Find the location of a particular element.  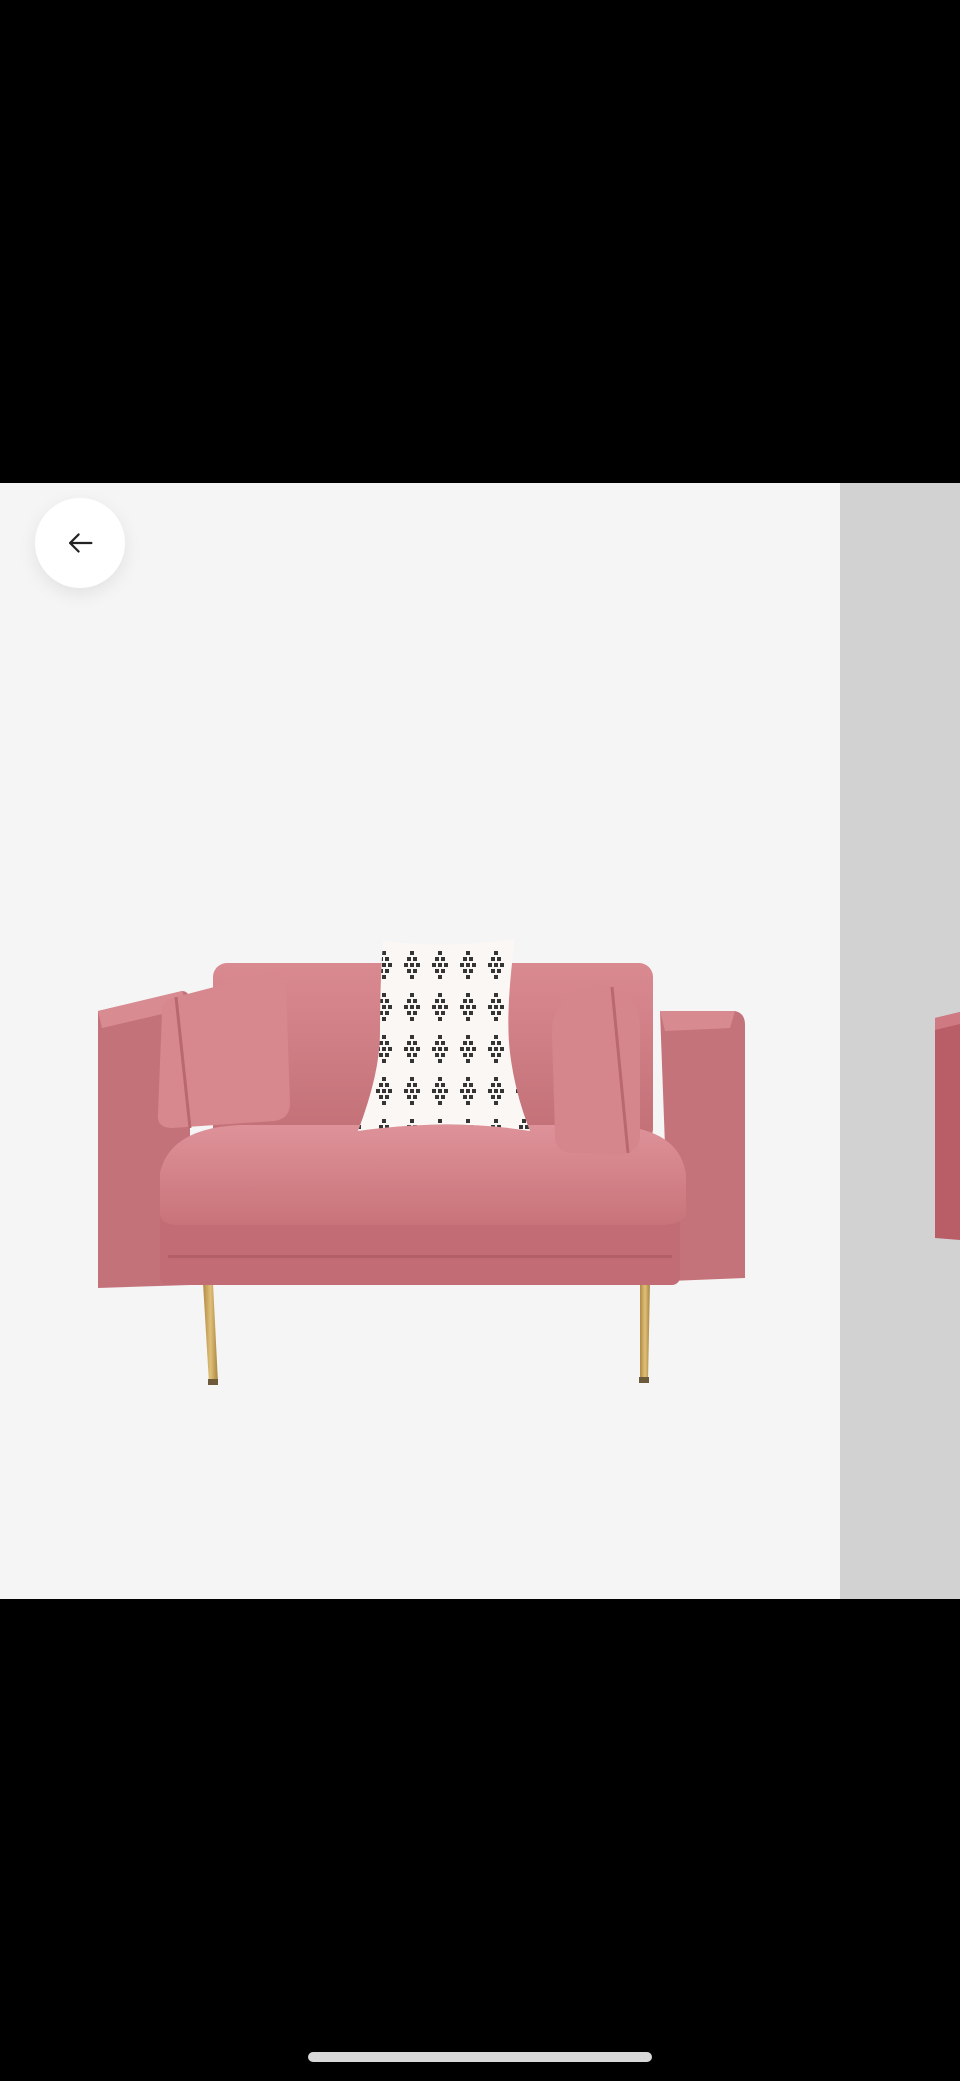

home-indicator is located at coordinates (480, 2057).